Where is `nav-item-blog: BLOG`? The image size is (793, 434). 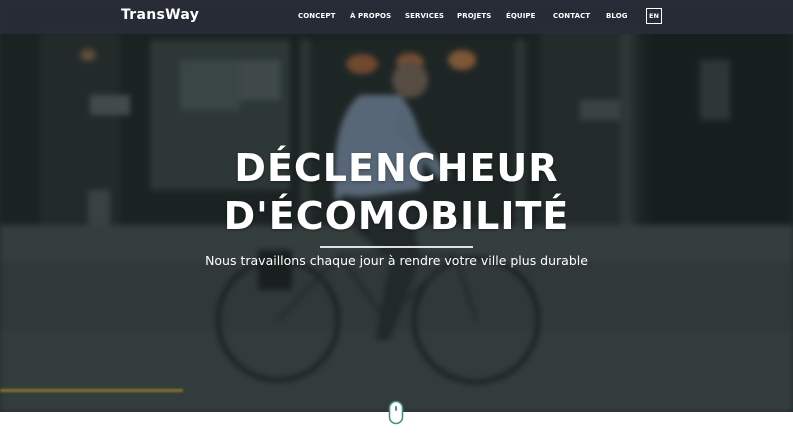 nav-item-blog: BLOG is located at coordinates (617, 16).